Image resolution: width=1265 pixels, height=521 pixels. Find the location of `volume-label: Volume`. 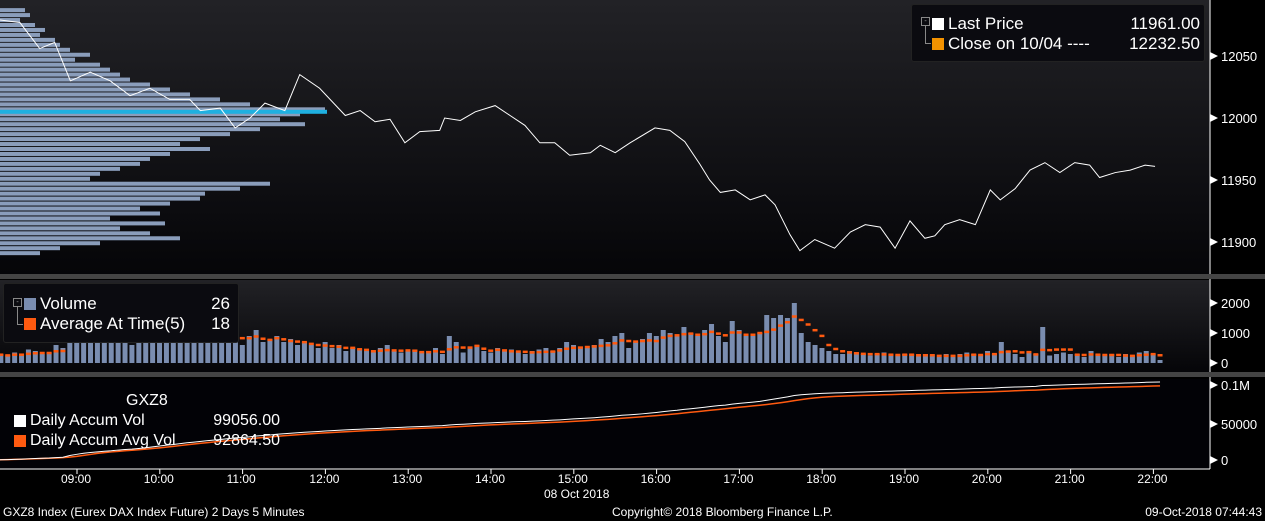

volume-label: Volume is located at coordinates (68, 303).